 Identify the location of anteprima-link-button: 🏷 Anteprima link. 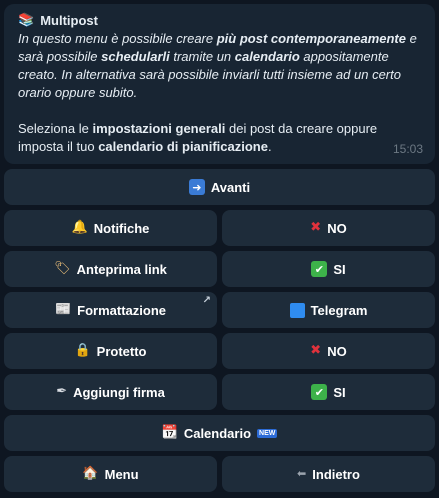
(110, 269).